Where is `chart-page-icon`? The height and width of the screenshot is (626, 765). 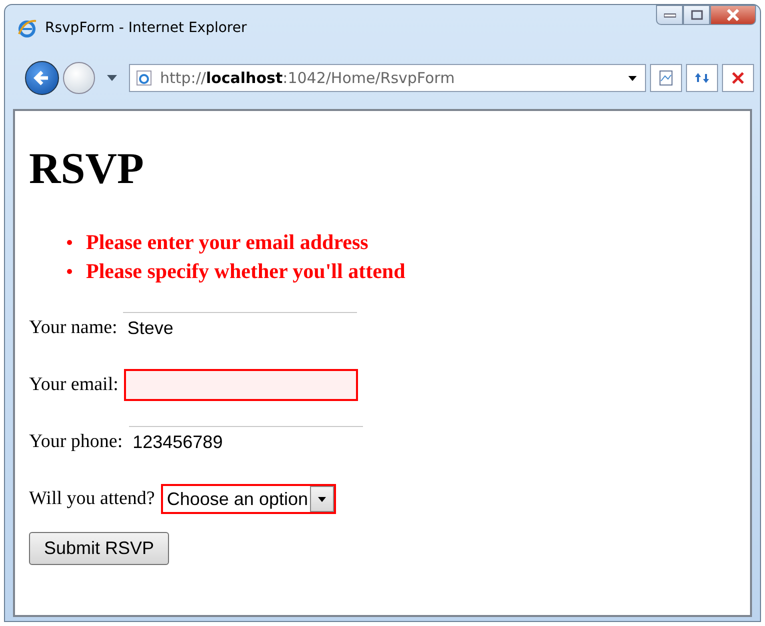
chart-page-icon is located at coordinates (666, 78).